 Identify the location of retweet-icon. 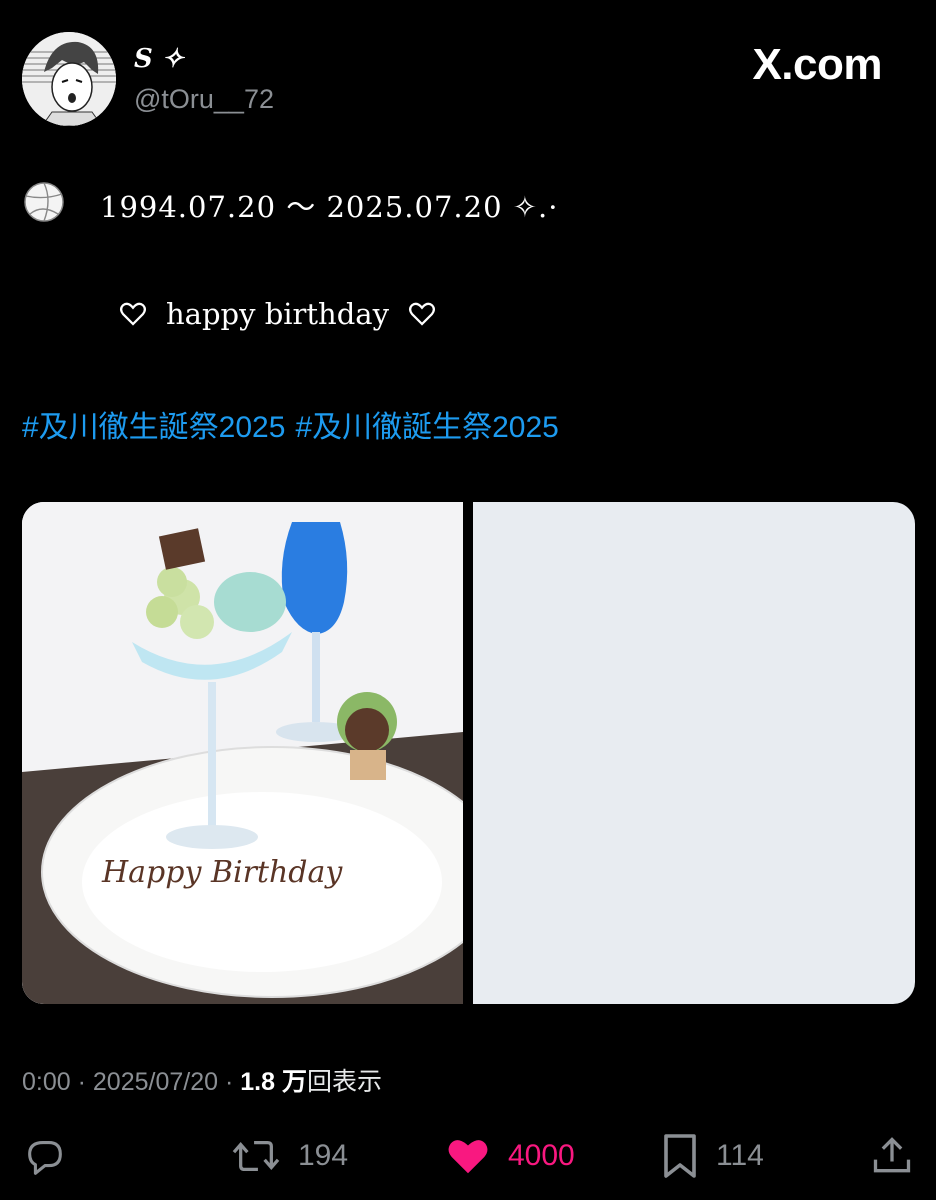
(256, 1156).